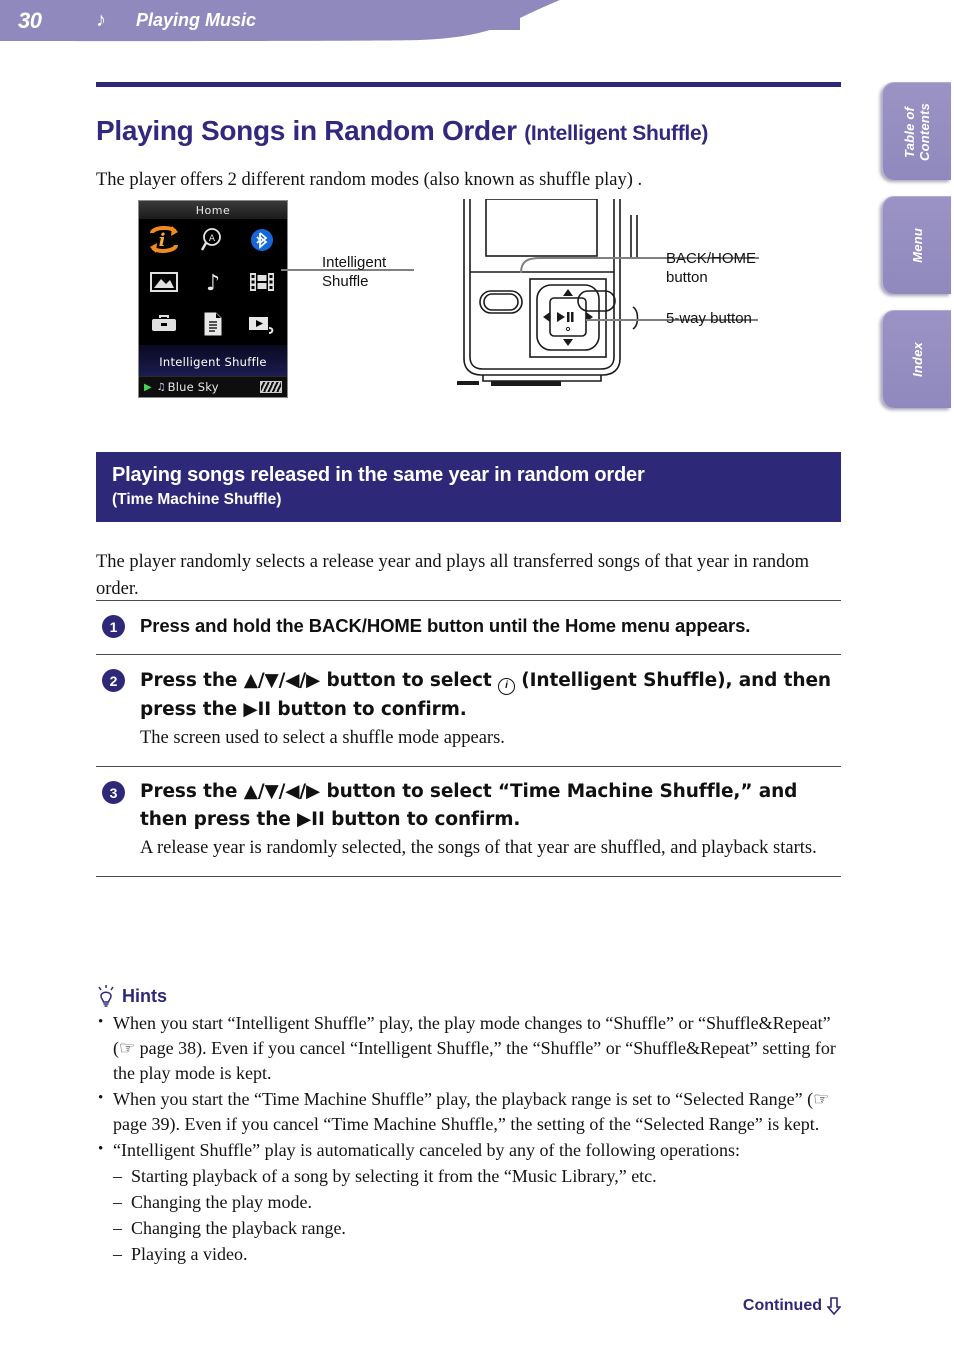 The height and width of the screenshot is (1370, 954). I want to click on sidebar-item-index: Index, so click(916, 359).